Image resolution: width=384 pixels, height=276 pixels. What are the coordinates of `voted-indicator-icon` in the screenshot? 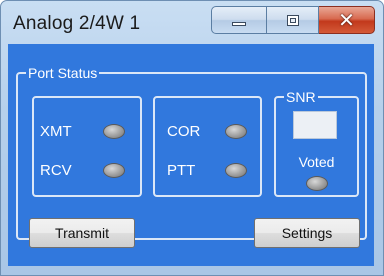 It's located at (317, 183).